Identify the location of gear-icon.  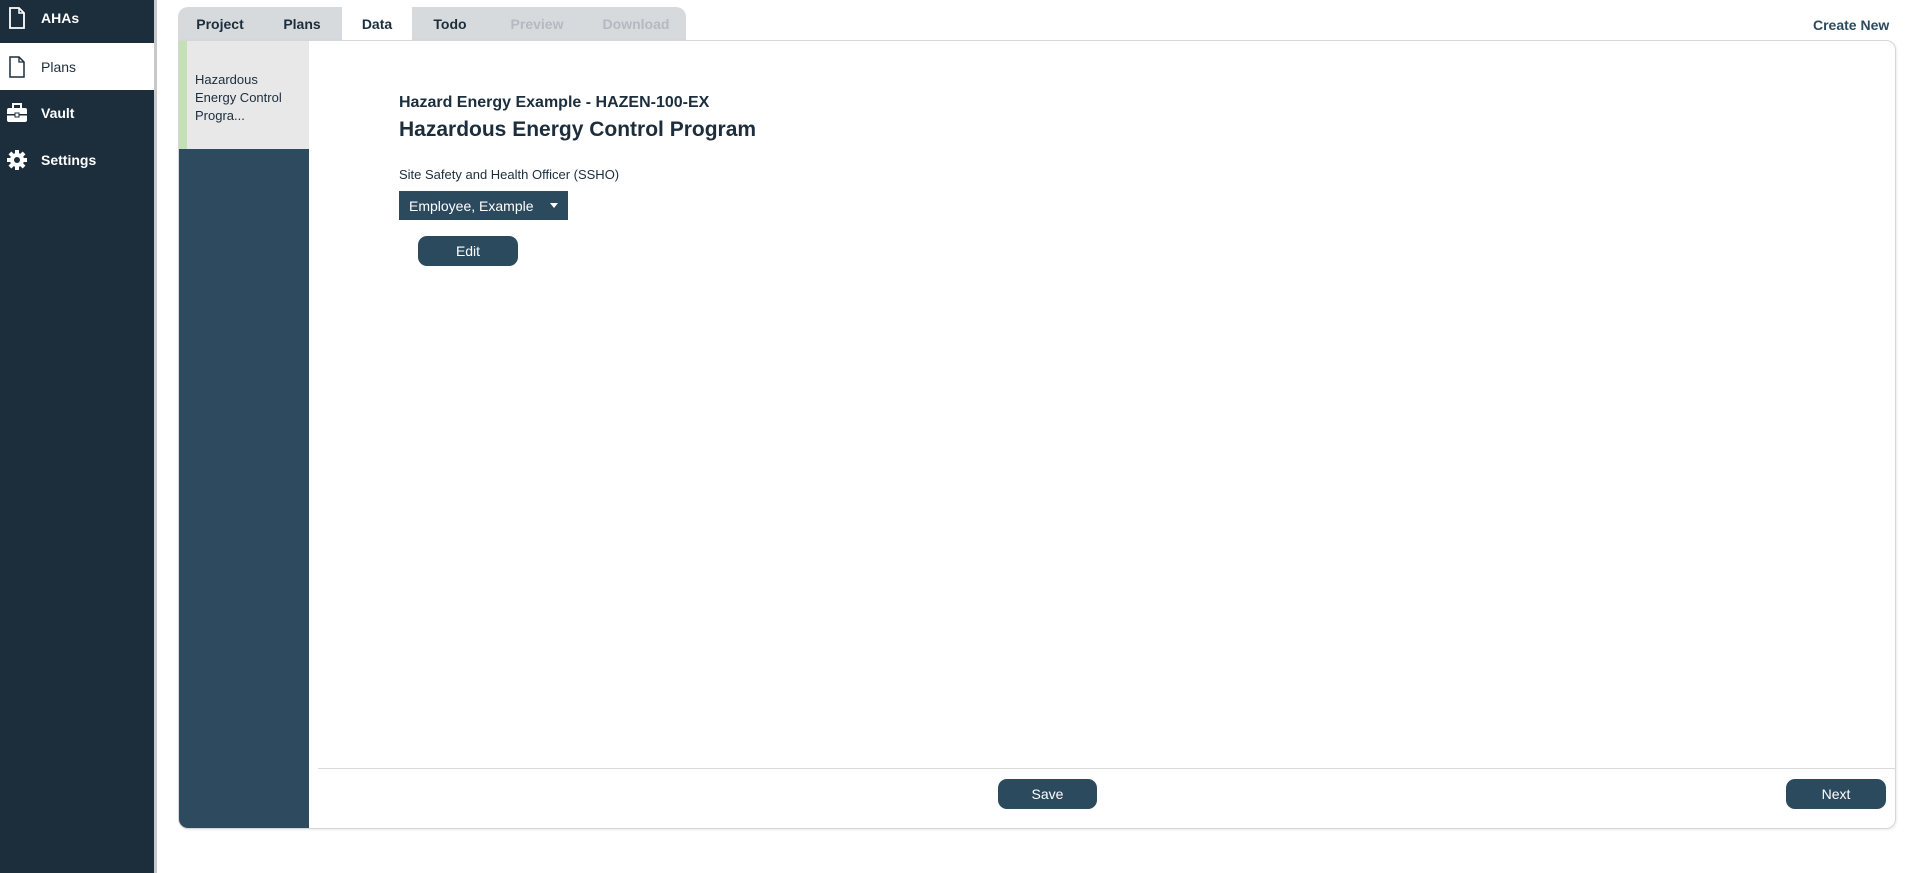
(17, 159).